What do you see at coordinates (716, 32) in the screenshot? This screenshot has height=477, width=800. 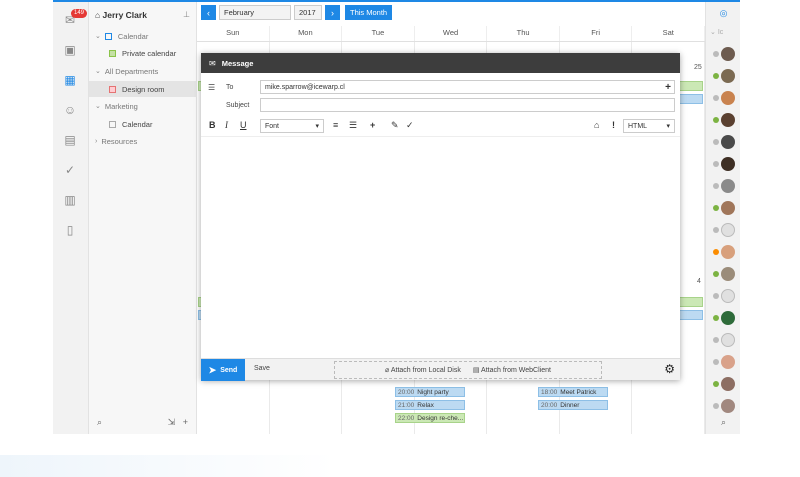 I see `people-filter: ⌄ Ic` at bounding box center [716, 32].